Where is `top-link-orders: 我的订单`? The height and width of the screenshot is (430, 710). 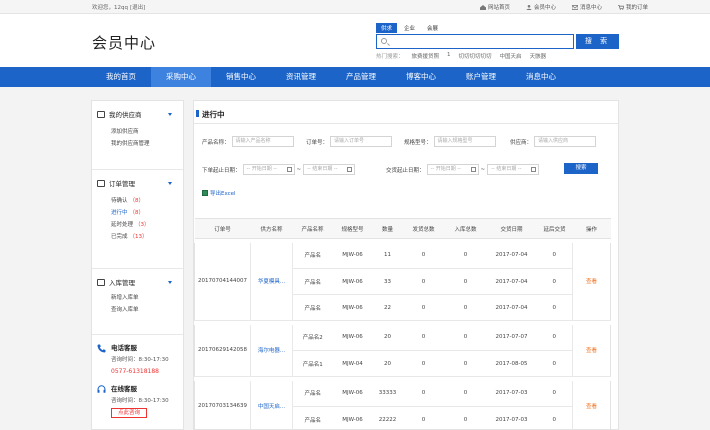 top-link-orders: 我的订单 is located at coordinates (632, 7).